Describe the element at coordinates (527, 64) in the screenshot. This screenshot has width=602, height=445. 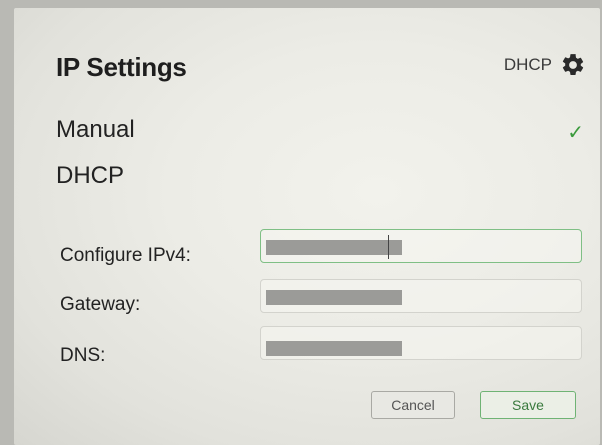
I see `mode-label: DHCP` at that location.